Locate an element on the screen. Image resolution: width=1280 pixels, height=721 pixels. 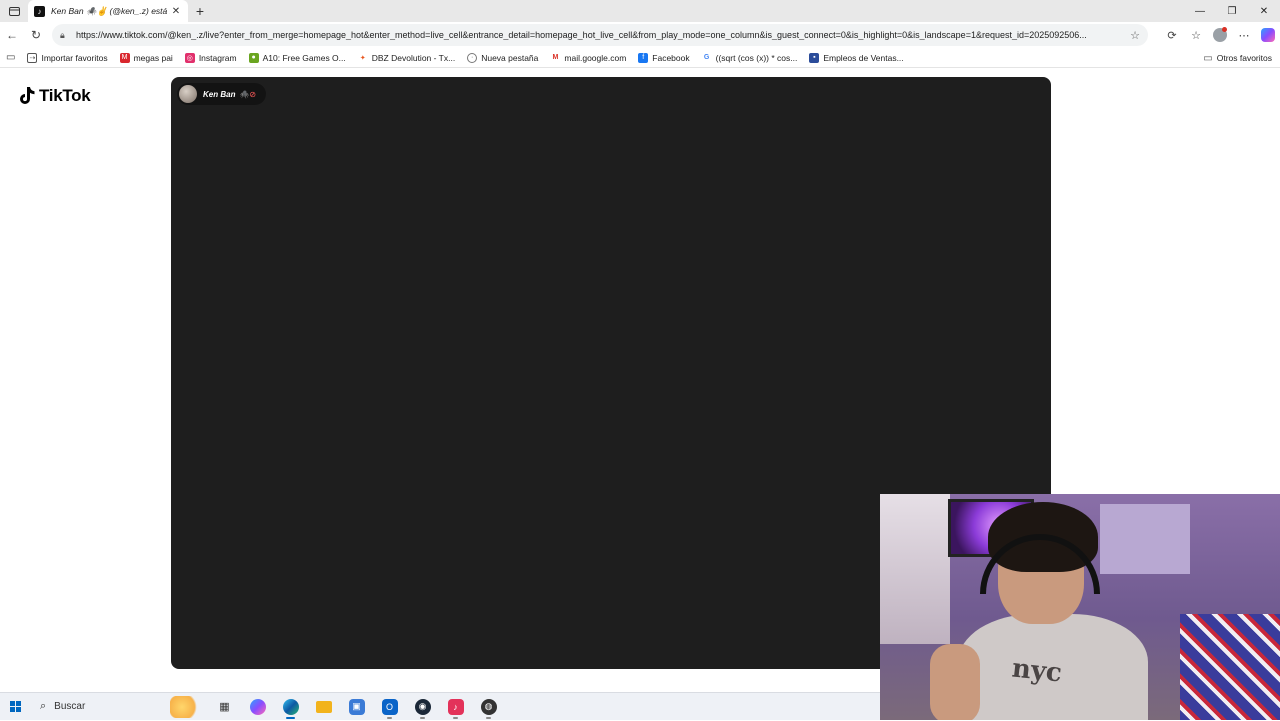
task-view-icon: ▦ is located at coordinates (224, 707).